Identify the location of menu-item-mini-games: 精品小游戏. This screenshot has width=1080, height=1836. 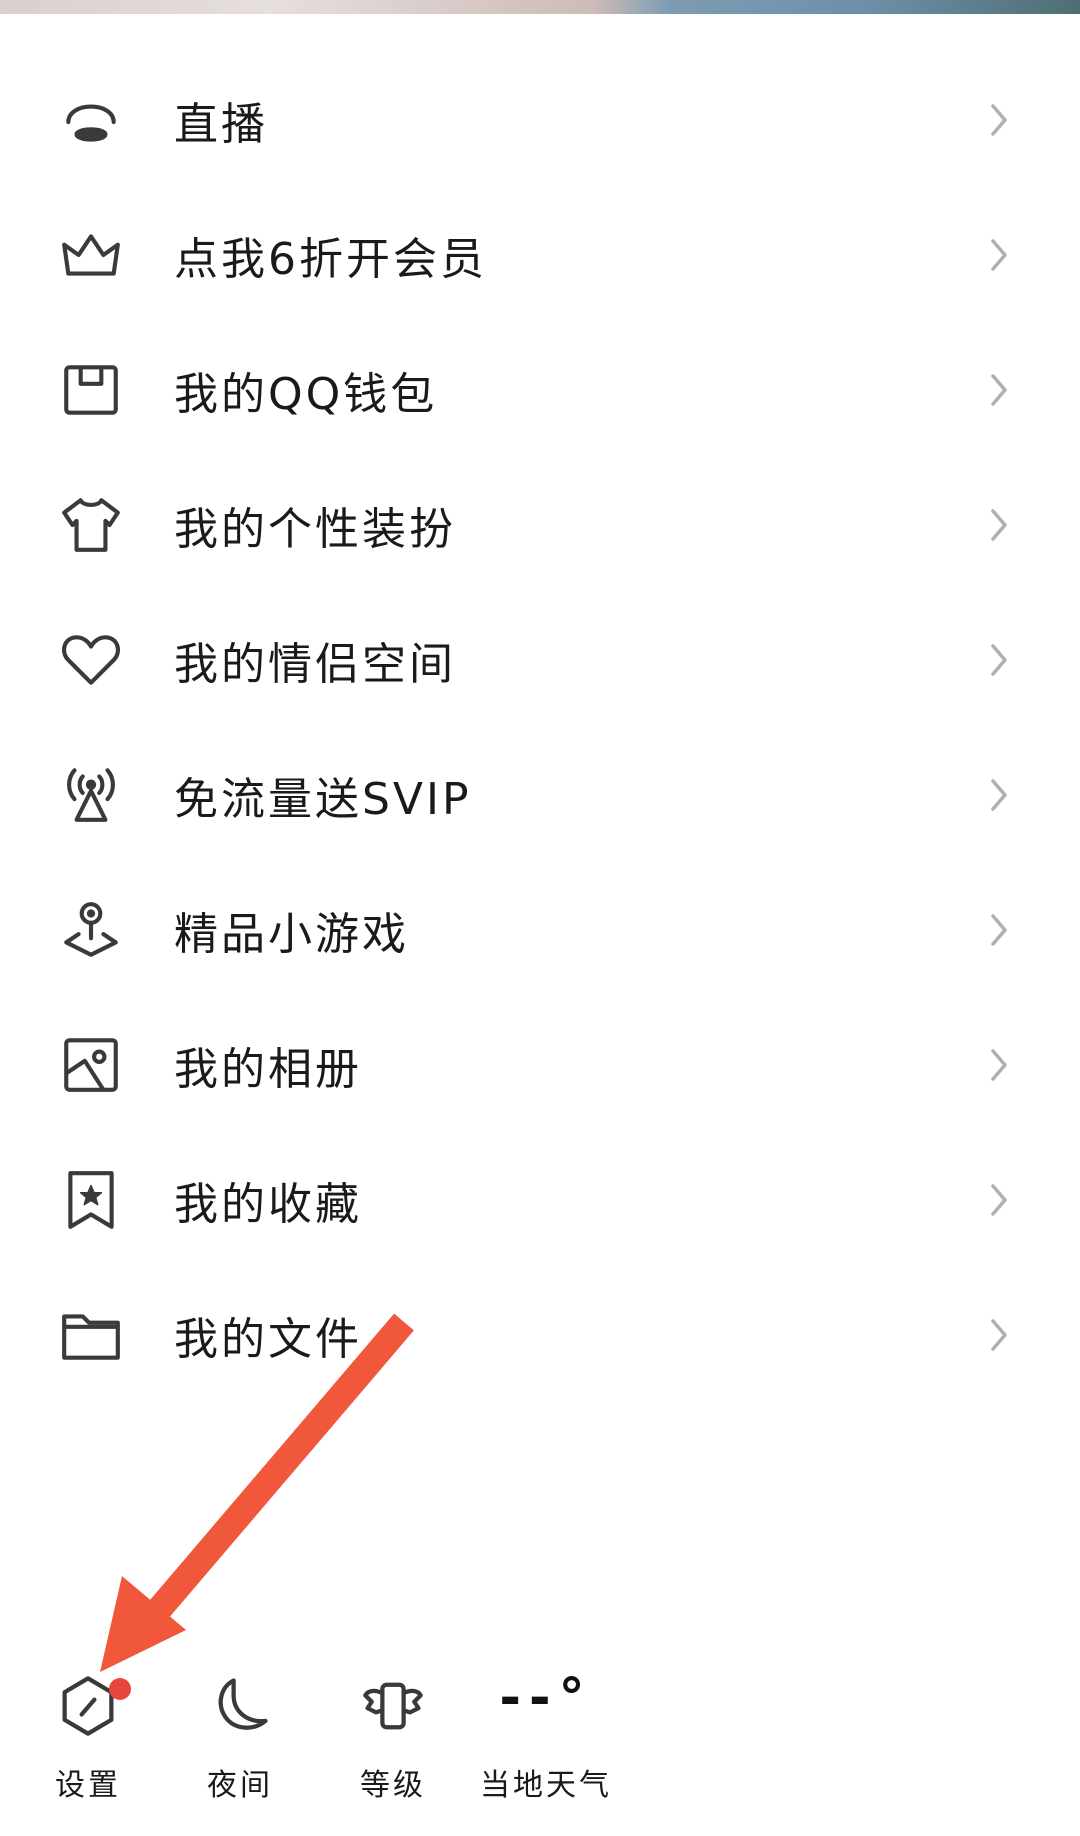
(540, 929).